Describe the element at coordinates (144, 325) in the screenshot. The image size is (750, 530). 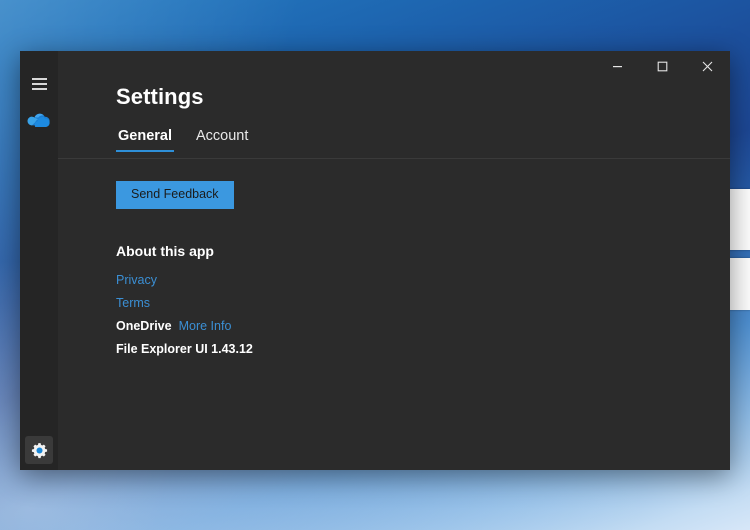
I see `product-name-label: OneDrive` at that location.